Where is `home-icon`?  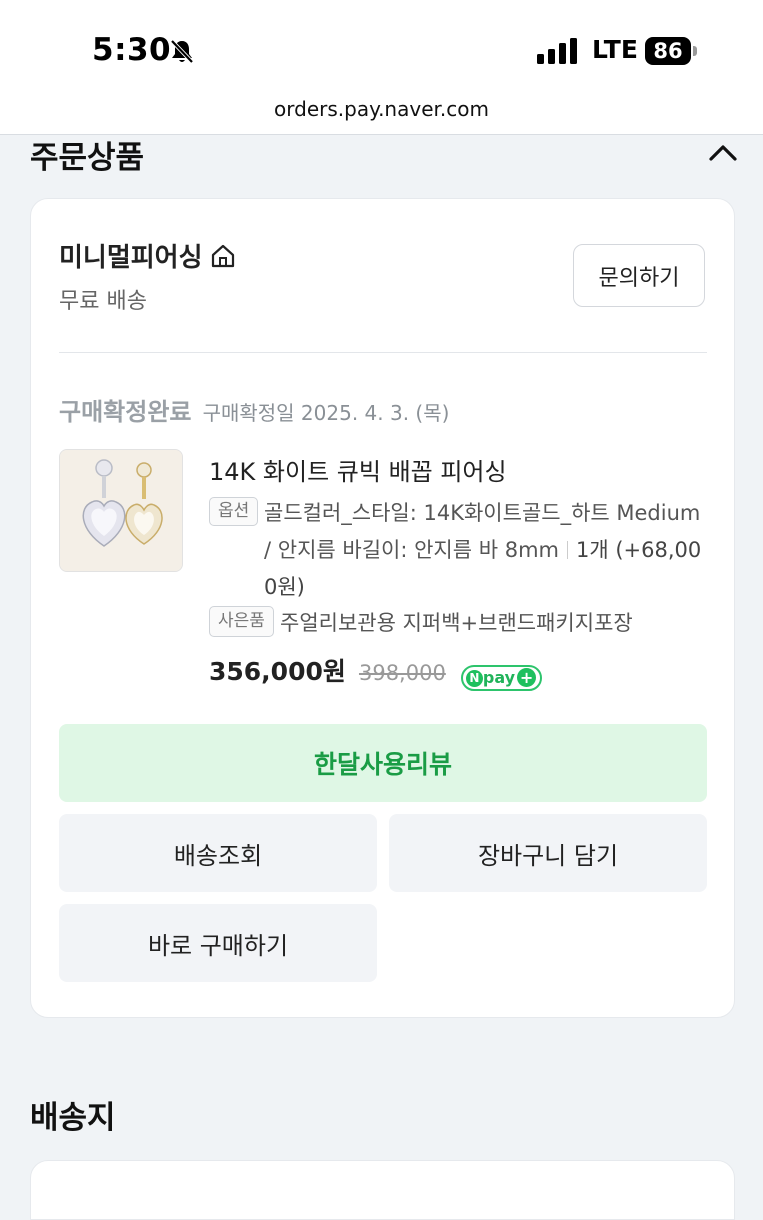
home-icon is located at coordinates (223, 256).